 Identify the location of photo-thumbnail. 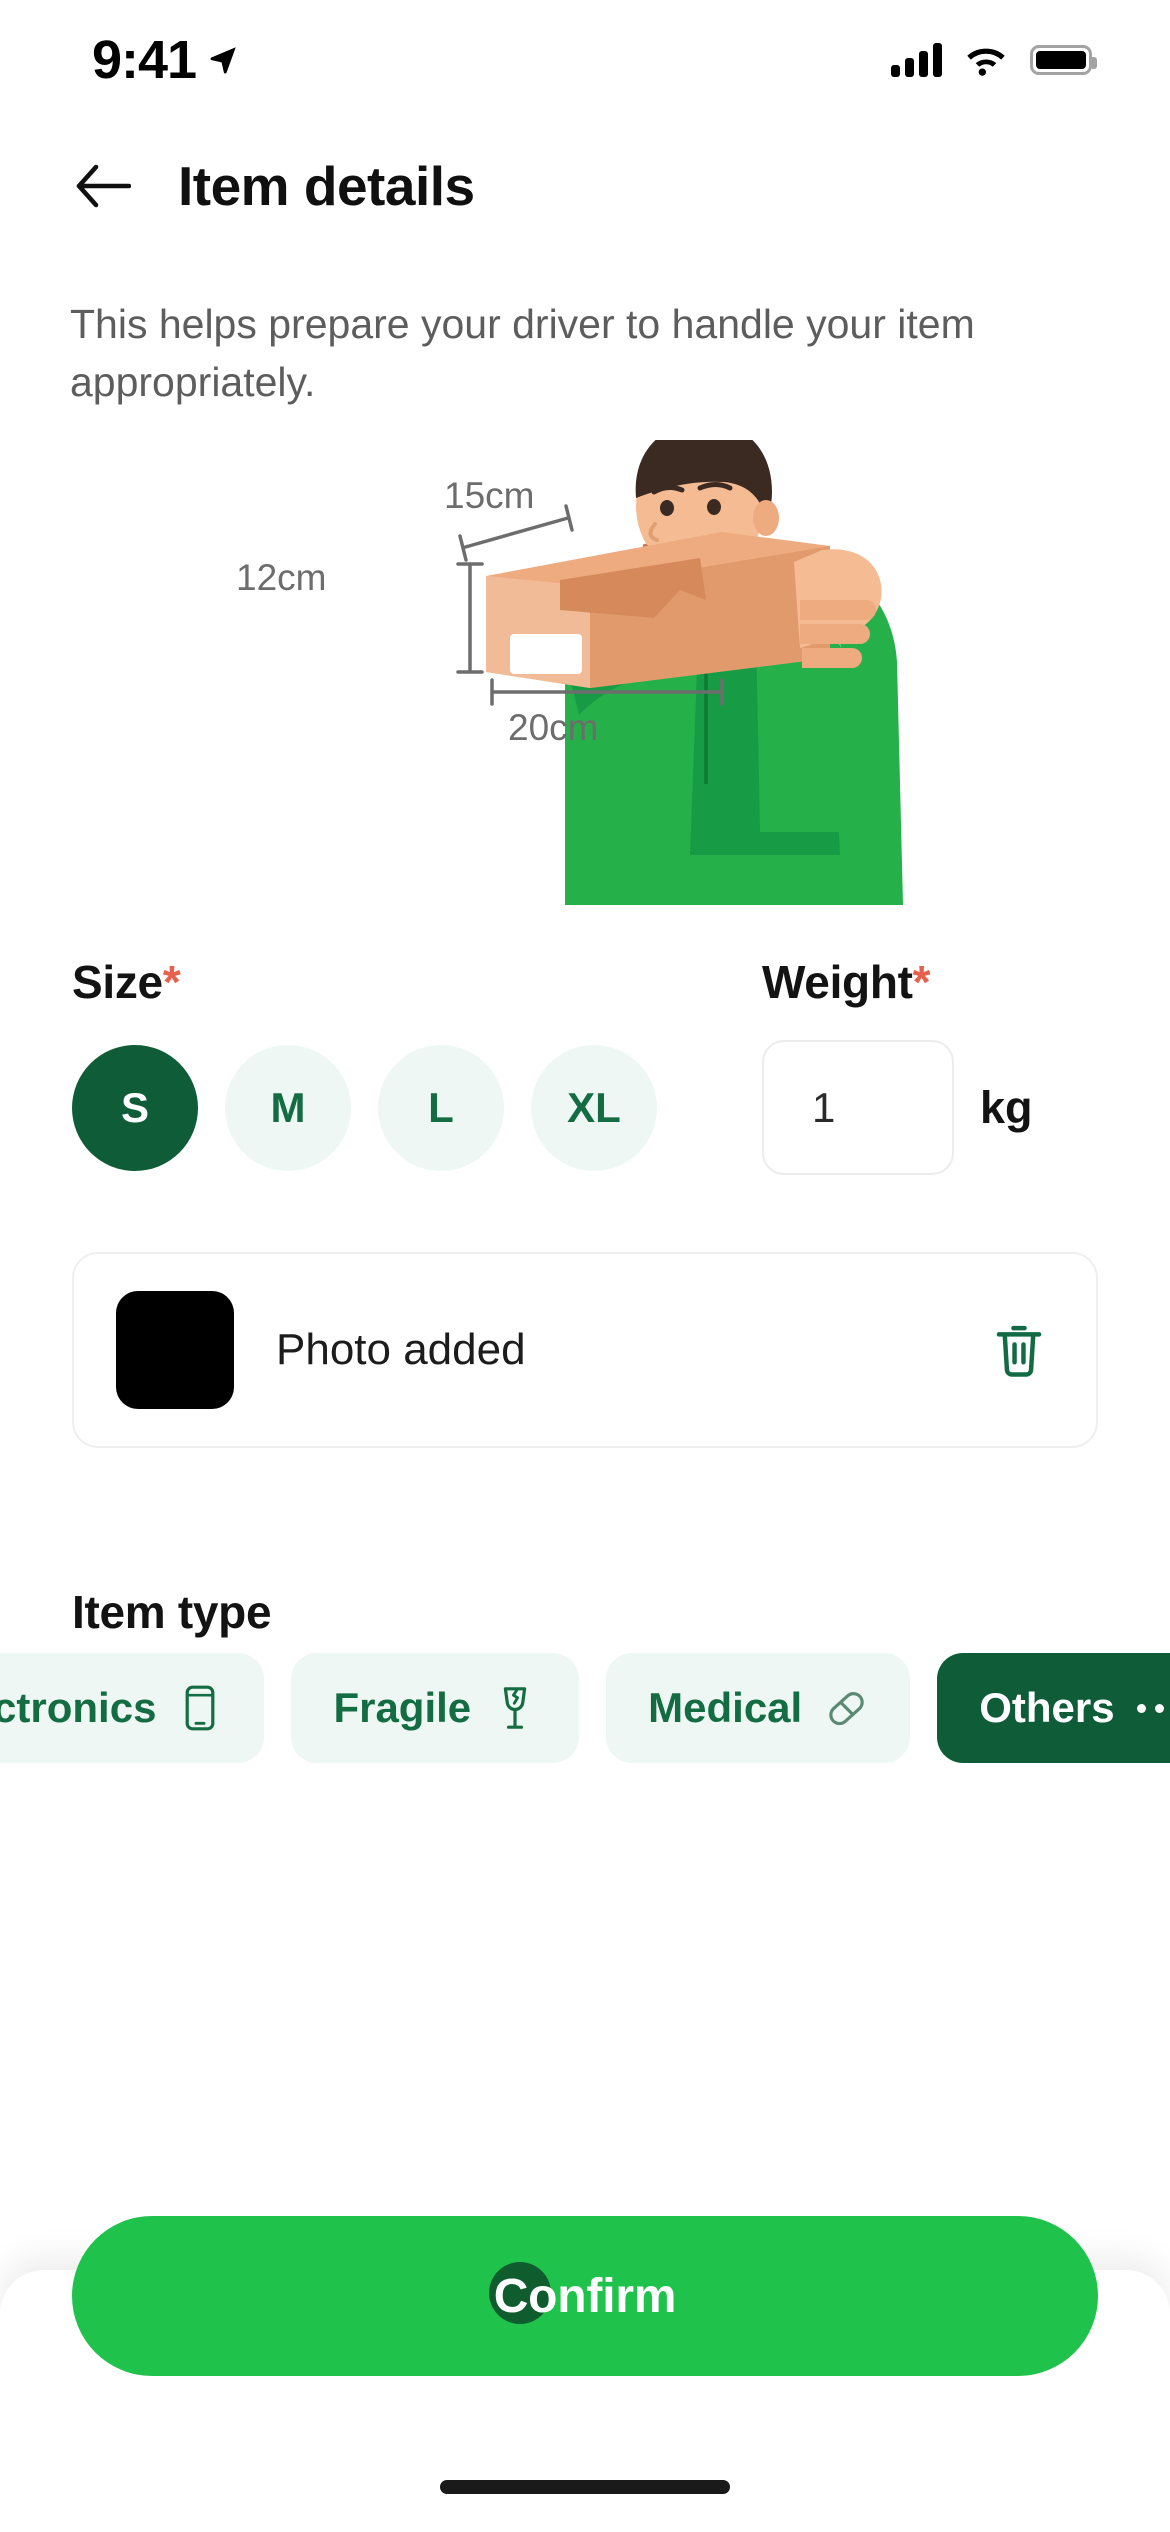
(175, 1350).